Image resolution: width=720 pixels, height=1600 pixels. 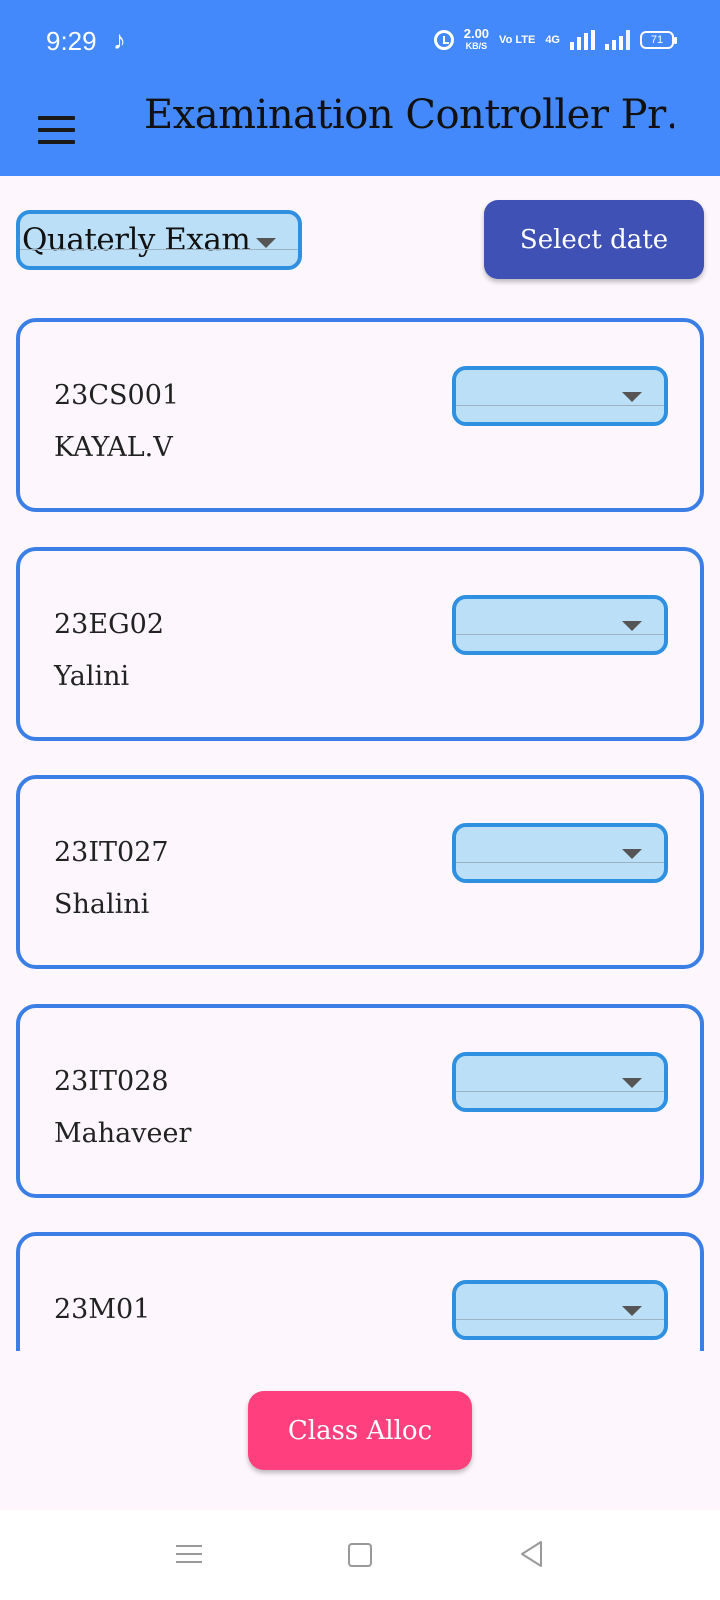 What do you see at coordinates (92, 676) in the screenshot?
I see `student-name: Yalini` at bounding box center [92, 676].